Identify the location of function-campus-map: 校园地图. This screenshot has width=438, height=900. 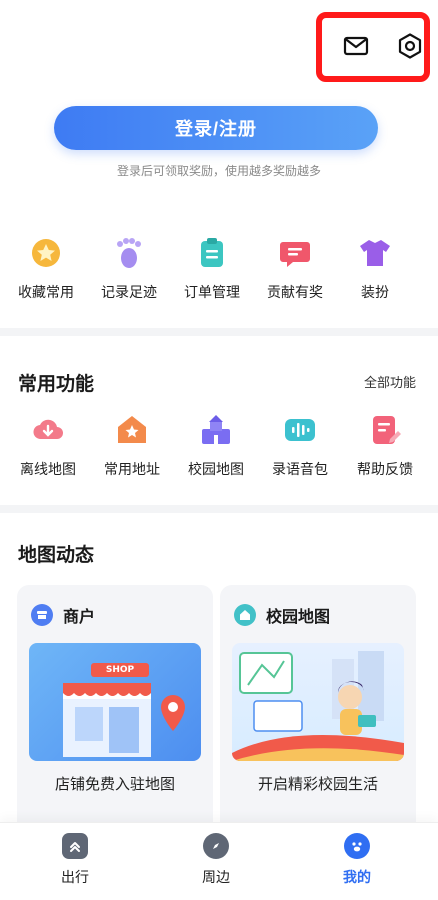
(216, 446).